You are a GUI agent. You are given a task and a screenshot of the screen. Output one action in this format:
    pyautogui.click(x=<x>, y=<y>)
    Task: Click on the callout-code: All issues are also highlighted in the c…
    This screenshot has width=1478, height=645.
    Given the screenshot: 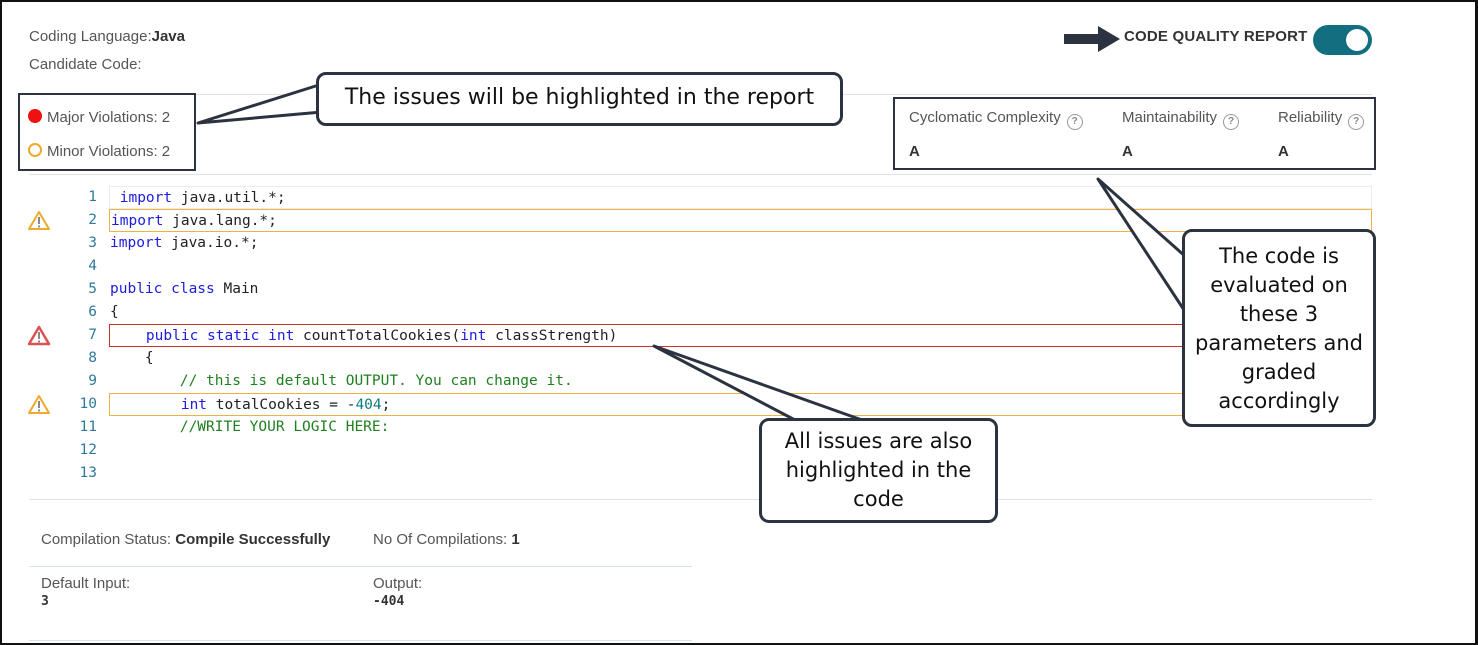 What is the action you would take?
    pyautogui.click(x=878, y=470)
    